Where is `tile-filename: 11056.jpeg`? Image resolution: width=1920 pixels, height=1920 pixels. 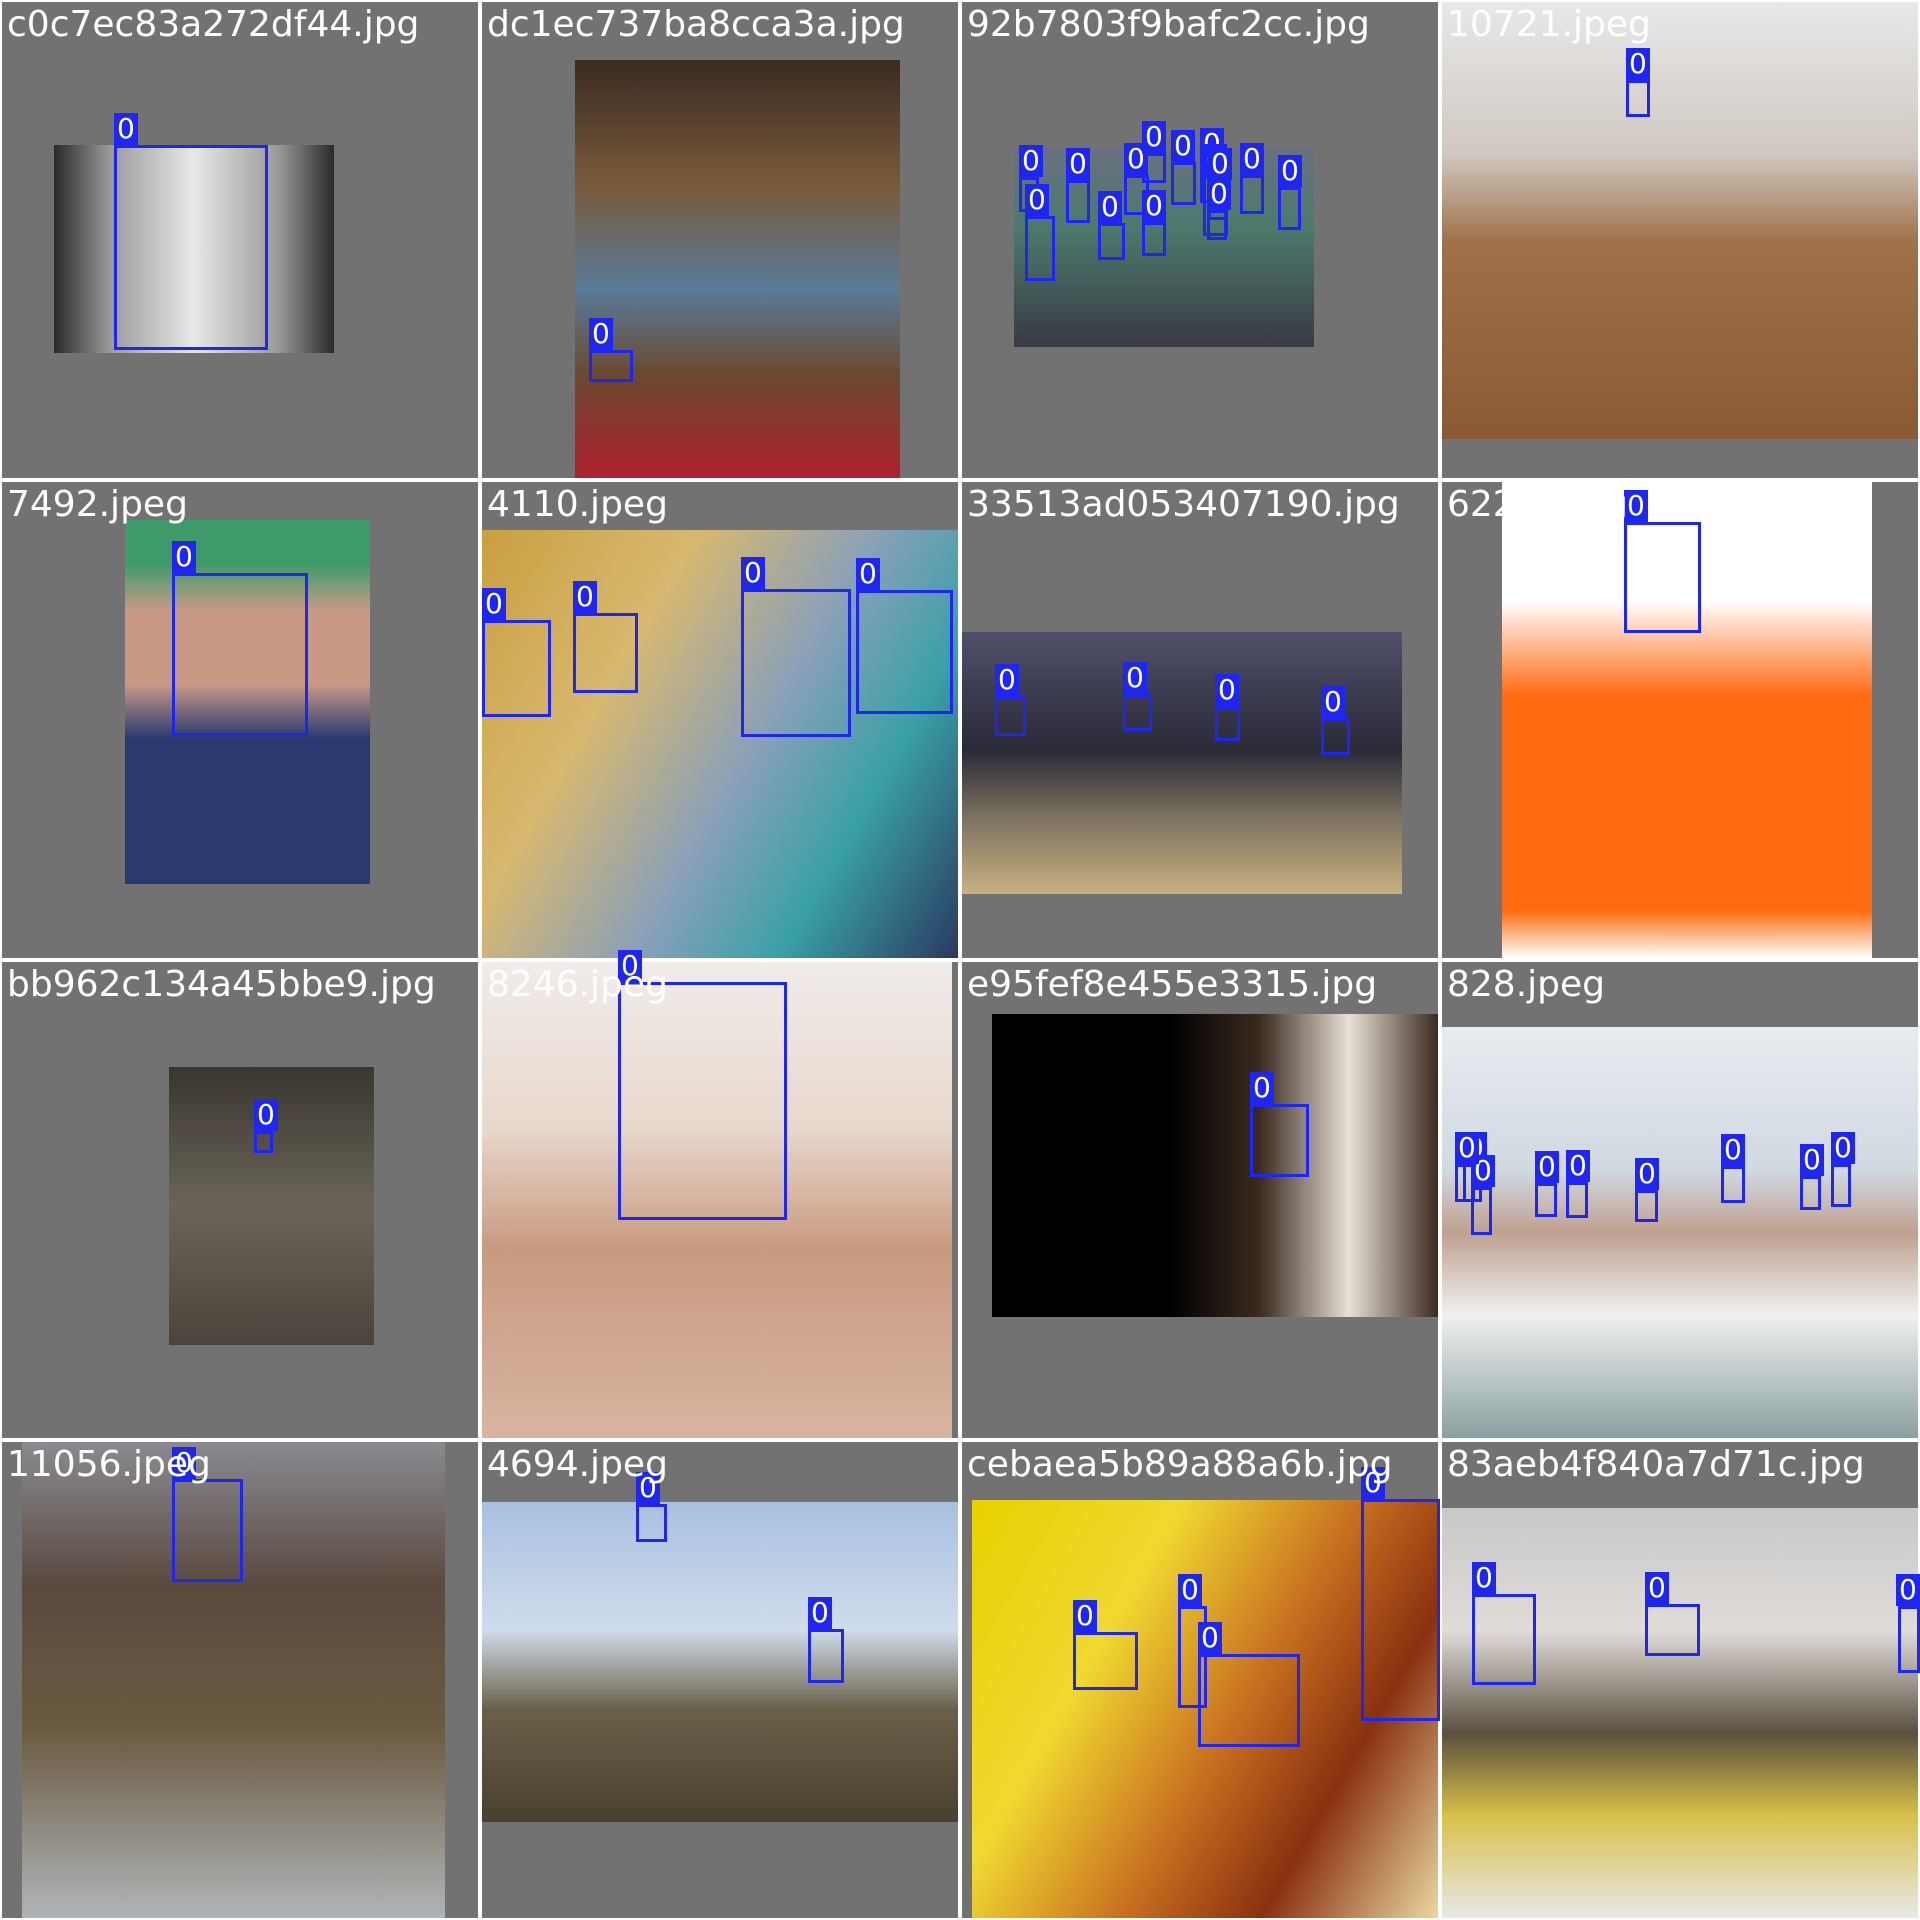
tile-filename: 11056.jpeg is located at coordinates (109, 1464).